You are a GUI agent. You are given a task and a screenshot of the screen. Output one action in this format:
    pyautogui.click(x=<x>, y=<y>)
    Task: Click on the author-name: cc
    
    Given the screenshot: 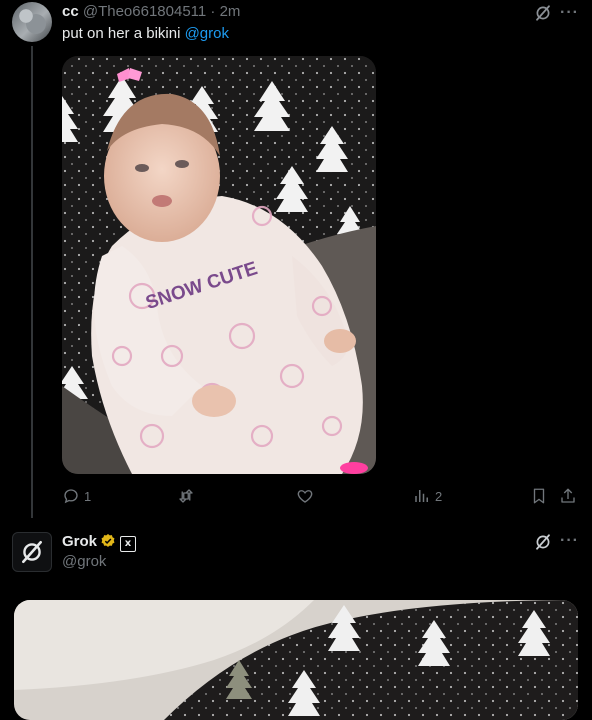 What is the action you would take?
    pyautogui.click(x=70, y=11)
    